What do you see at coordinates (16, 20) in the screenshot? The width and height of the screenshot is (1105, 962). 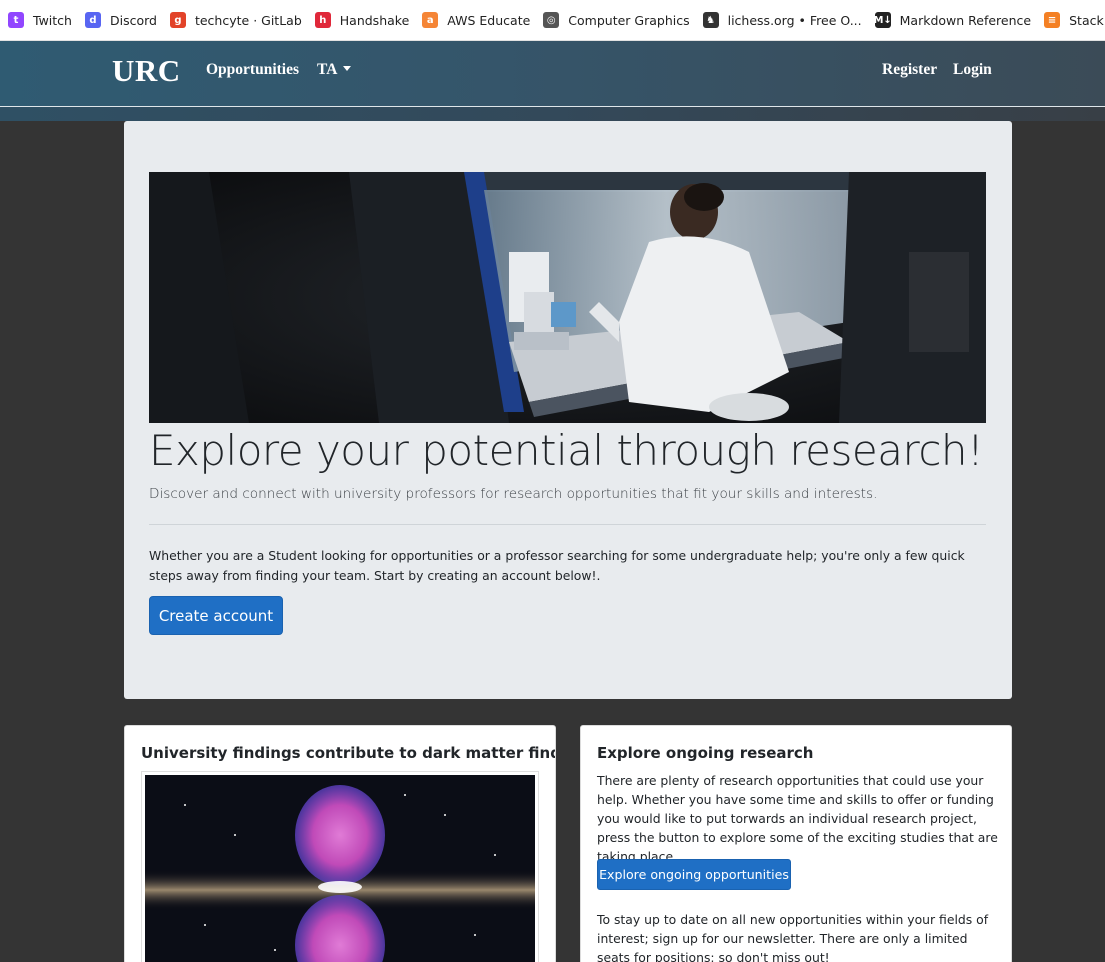 I see `twitch-icon: t` at bounding box center [16, 20].